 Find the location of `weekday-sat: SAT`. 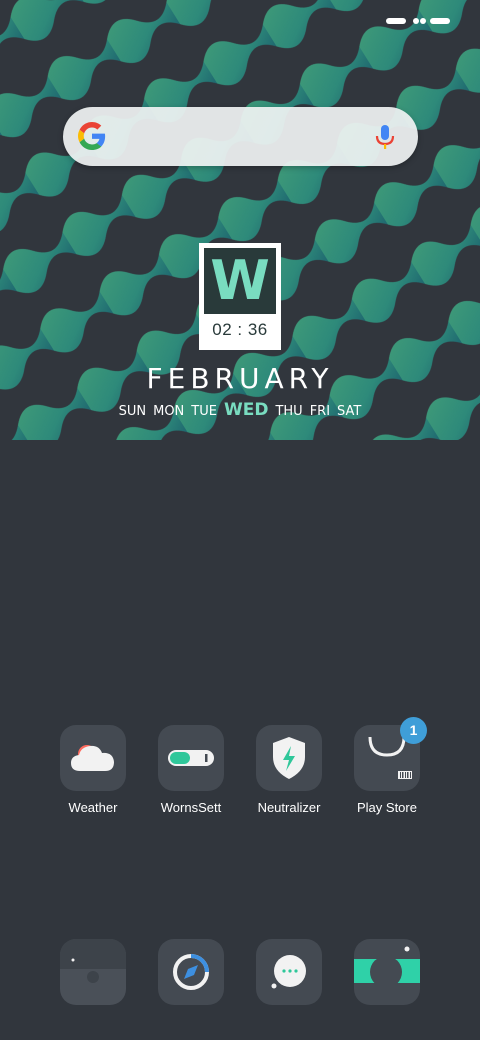

weekday-sat: SAT is located at coordinates (349, 411).